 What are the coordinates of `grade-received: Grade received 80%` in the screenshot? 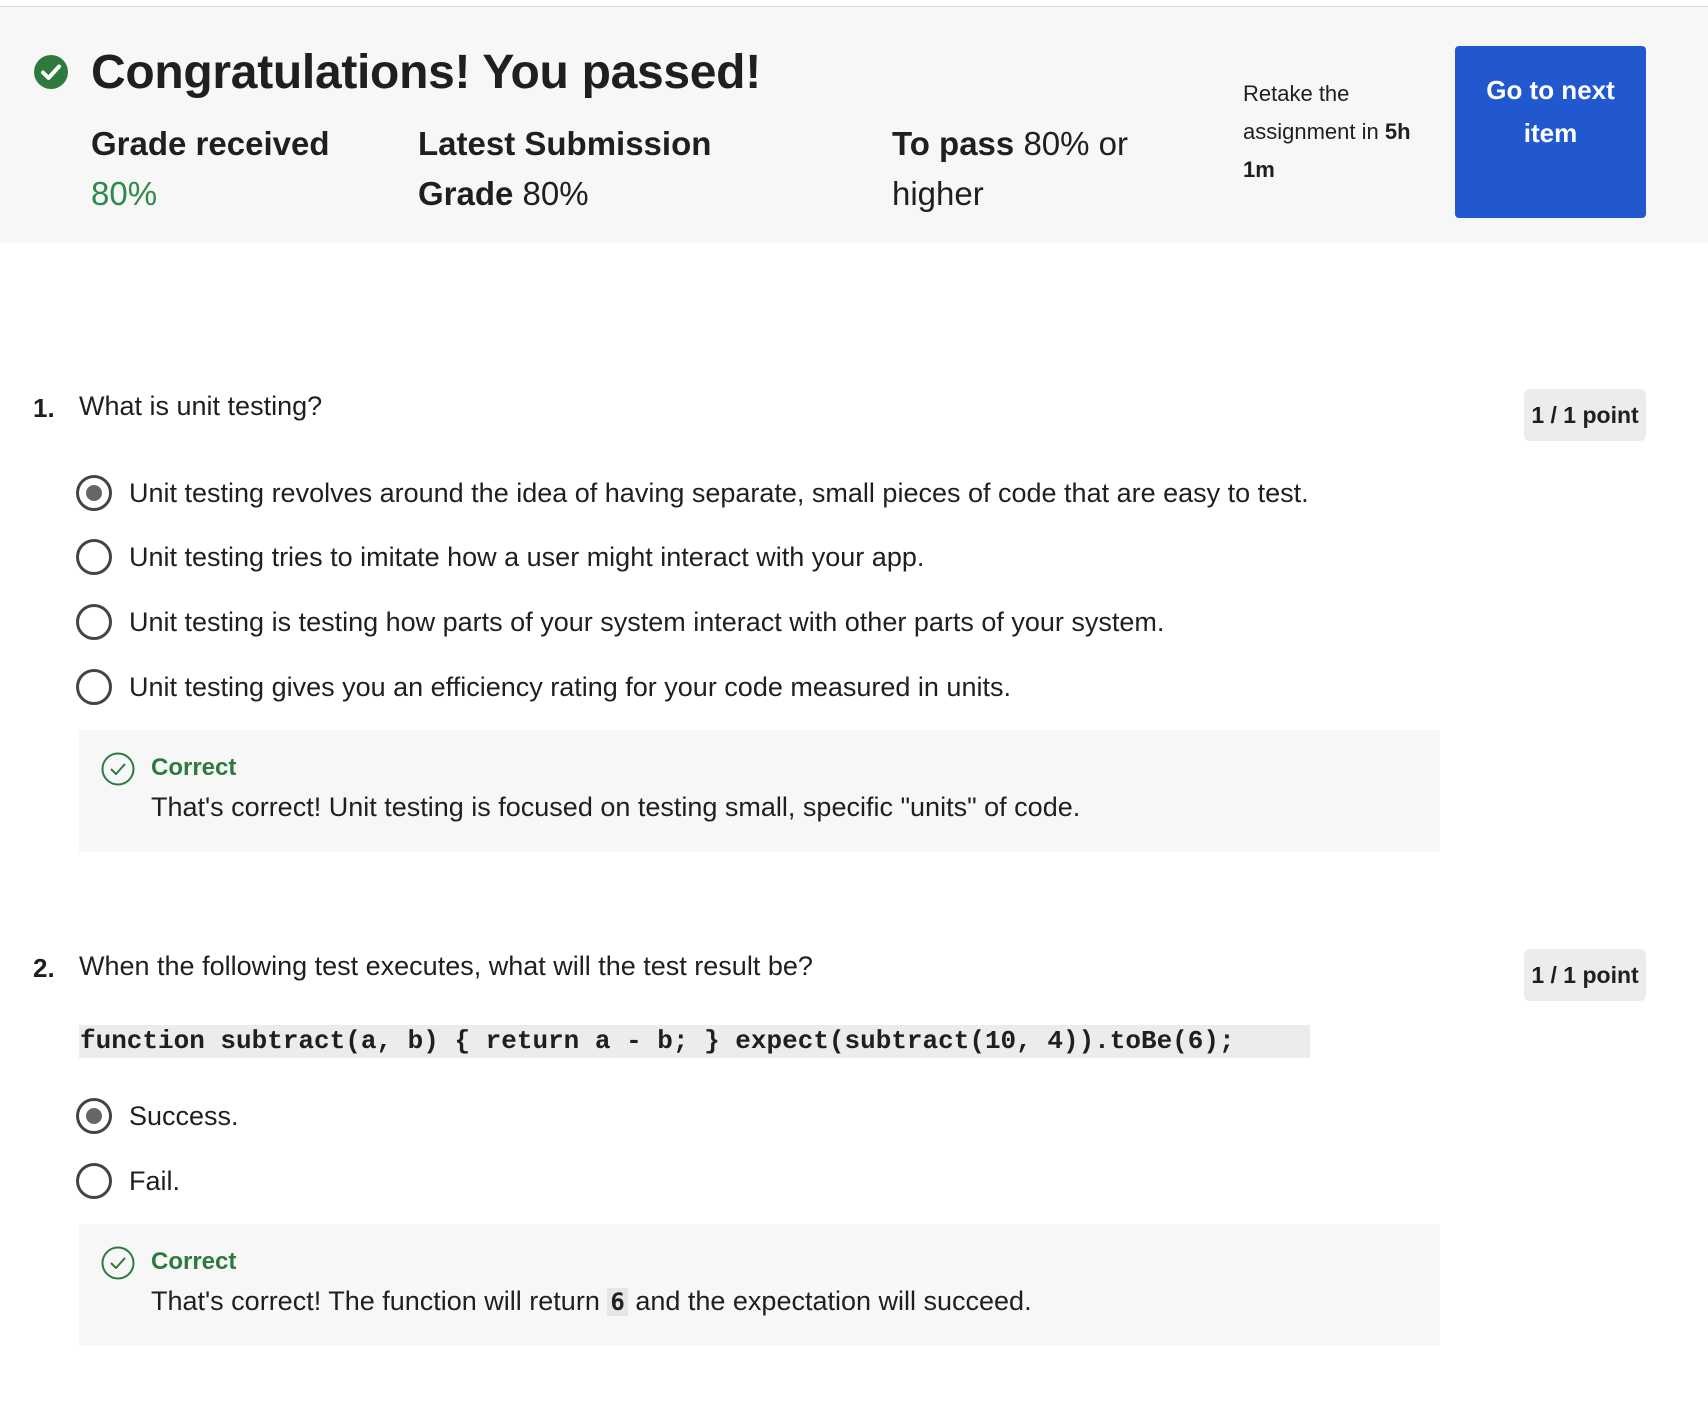 It's located at (211, 169).